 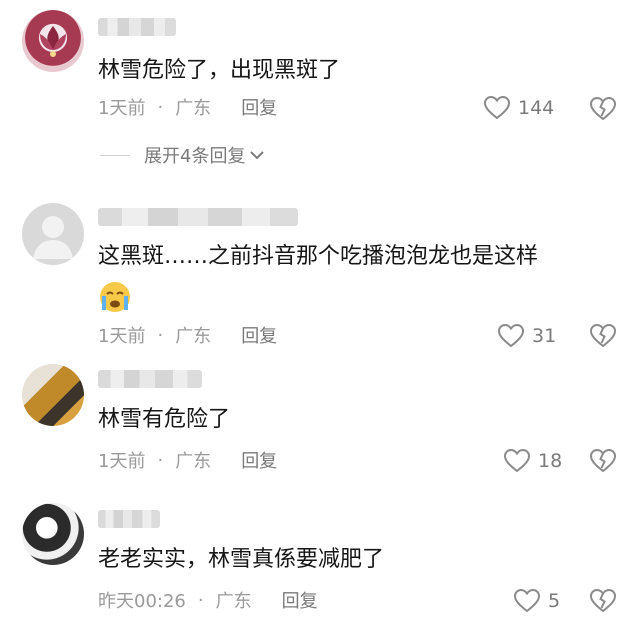 What do you see at coordinates (241, 559) in the screenshot?
I see `comment-text: 老老实实，林雪真係要减肥了` at bounding box center [241, 559].